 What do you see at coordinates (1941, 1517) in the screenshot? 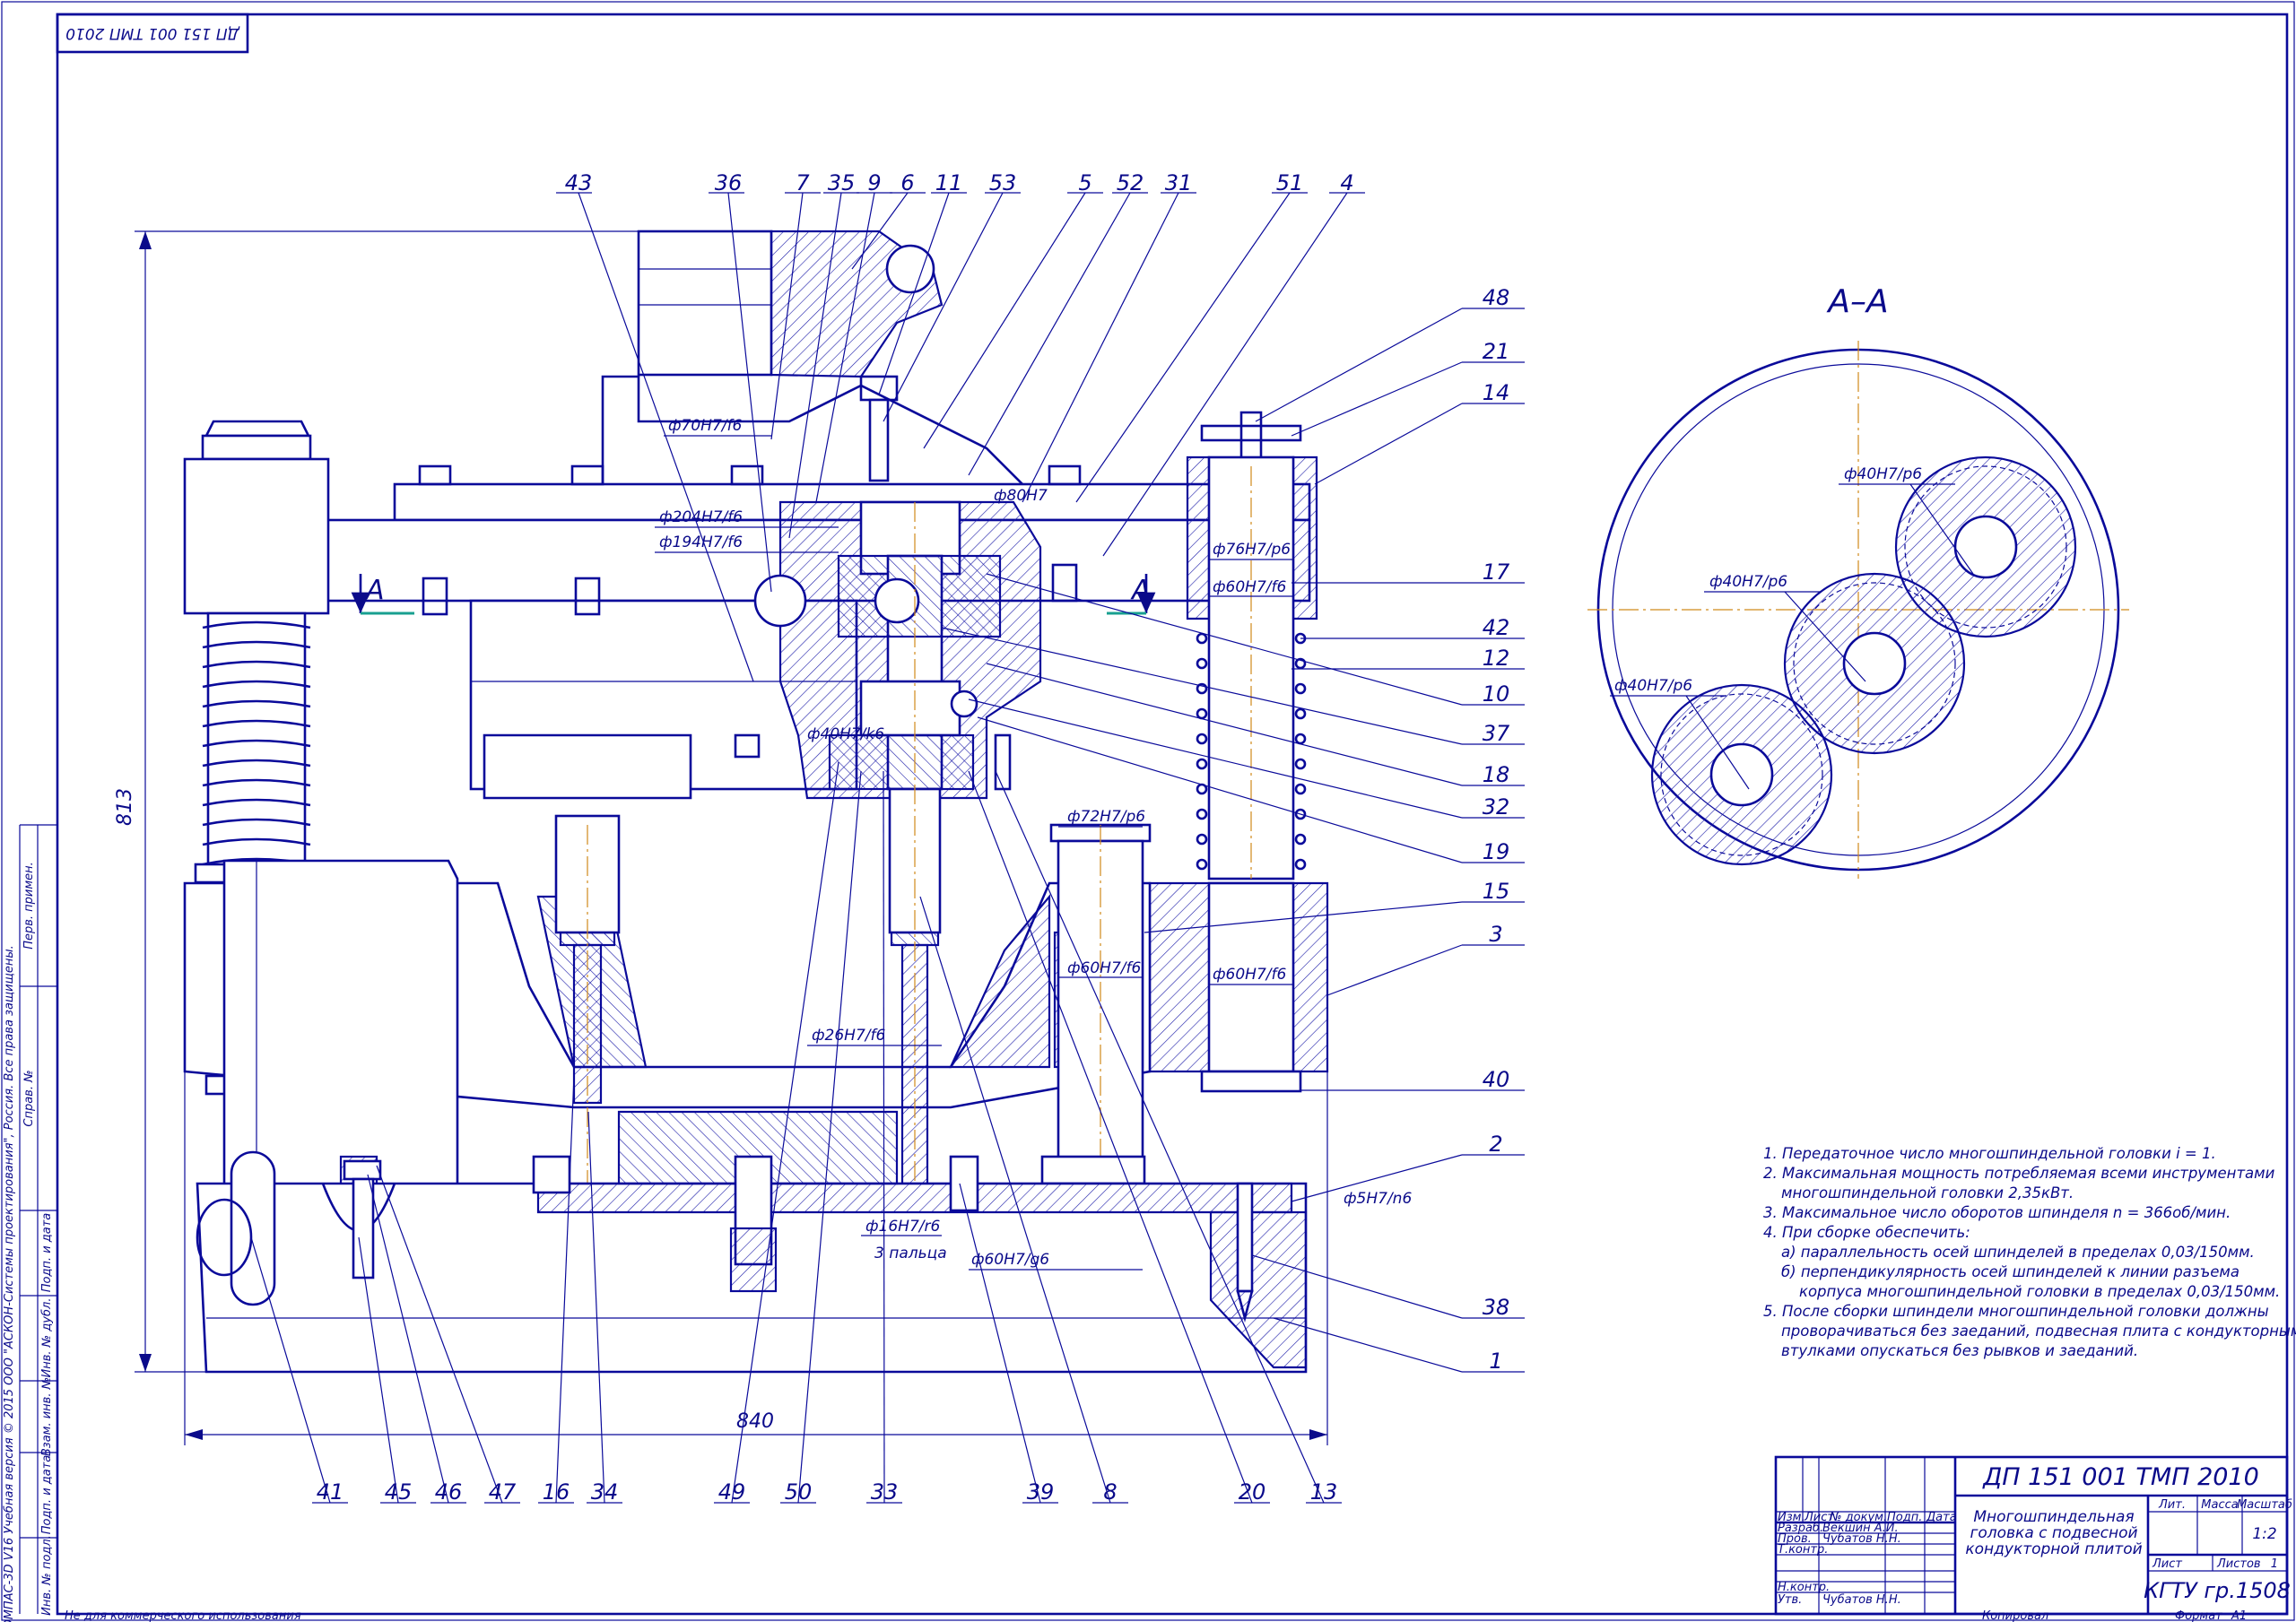
I see `svg-text: Дата` at bounding box center [1941, 1517].